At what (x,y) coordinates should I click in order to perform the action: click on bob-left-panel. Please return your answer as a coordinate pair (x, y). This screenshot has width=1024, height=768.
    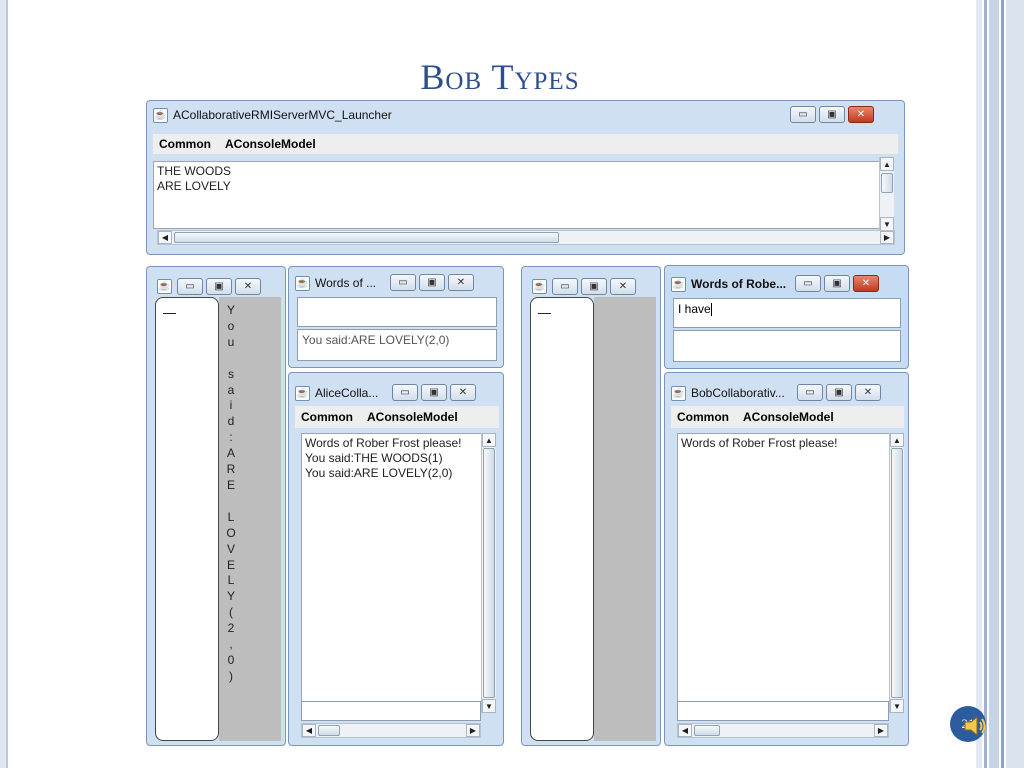
    Looking at the image, I should click on (562, 519).